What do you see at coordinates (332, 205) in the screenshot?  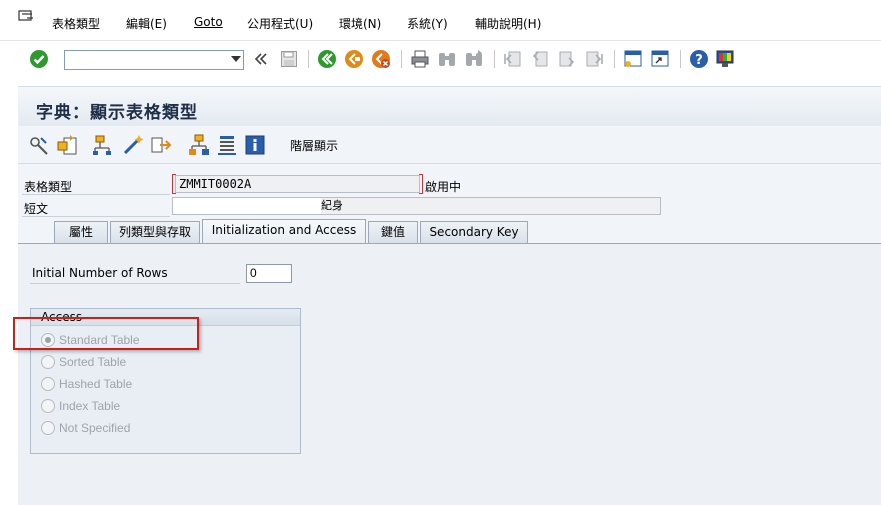 I see `short-text-value: 紀身` at bounding box center [332, 205].